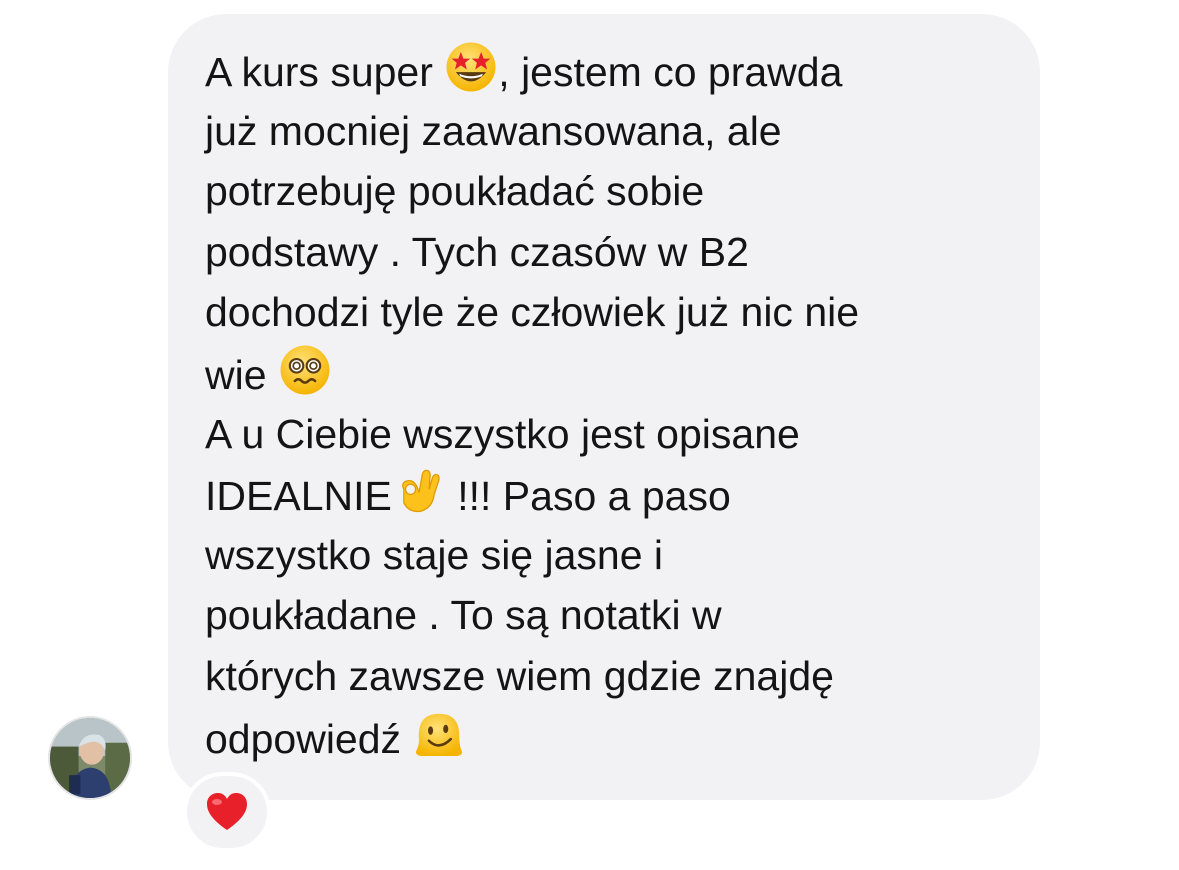  What do you see at coordinates (532, 312) in the screenshot?
I see `message-line-5: dochodzi tyle że człowiek już nic nie` at bounding box center [532, 312].